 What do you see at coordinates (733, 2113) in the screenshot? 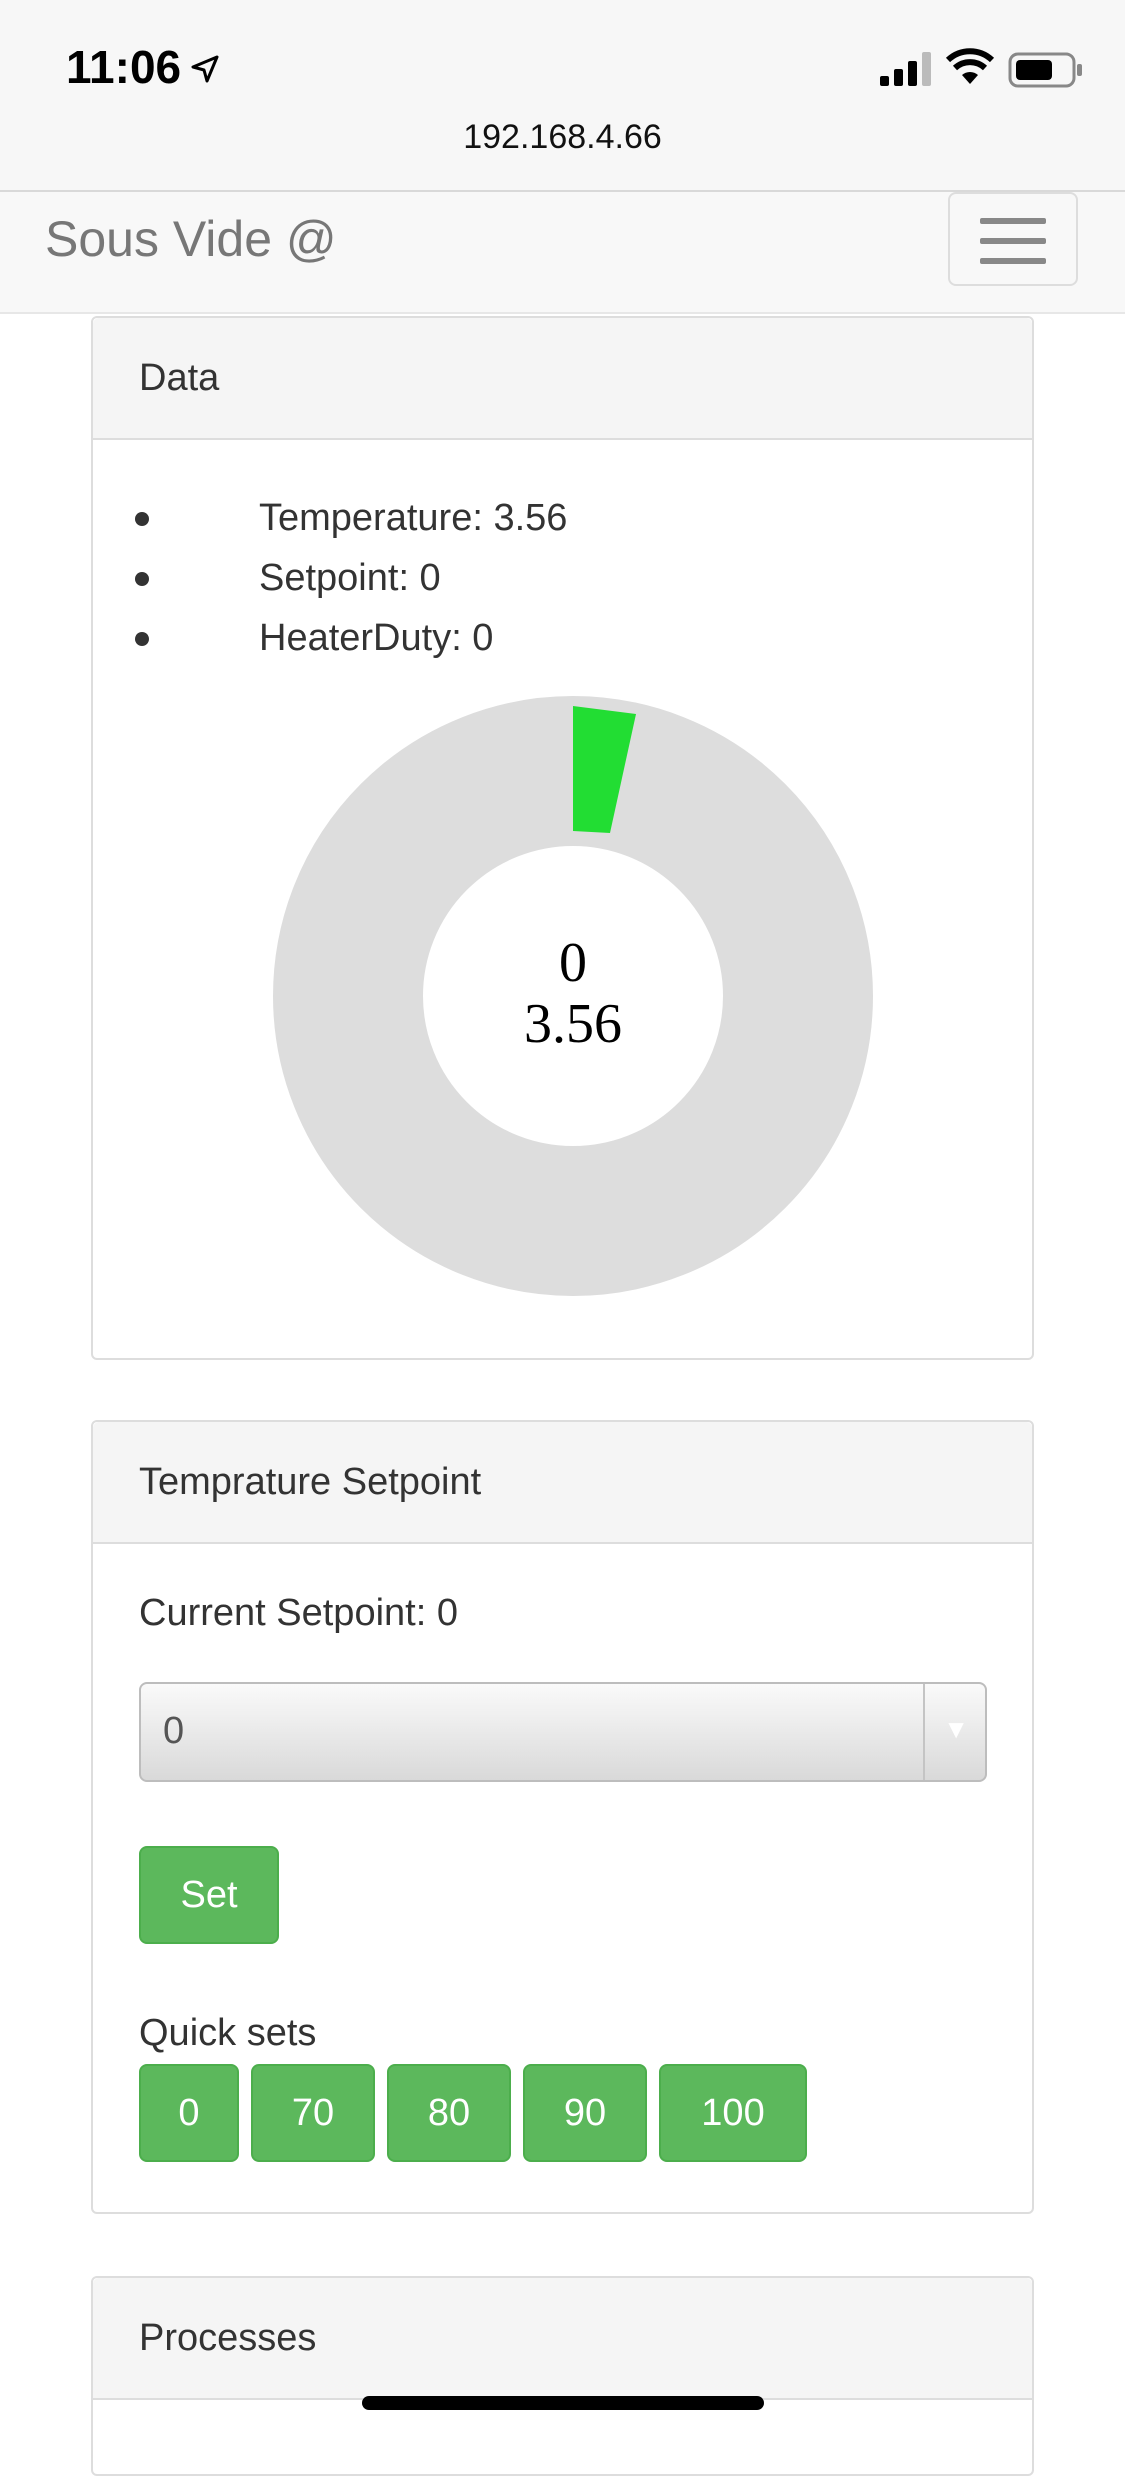
I see `quick-set-100-button: 100` at bounding box center [733, 2113].